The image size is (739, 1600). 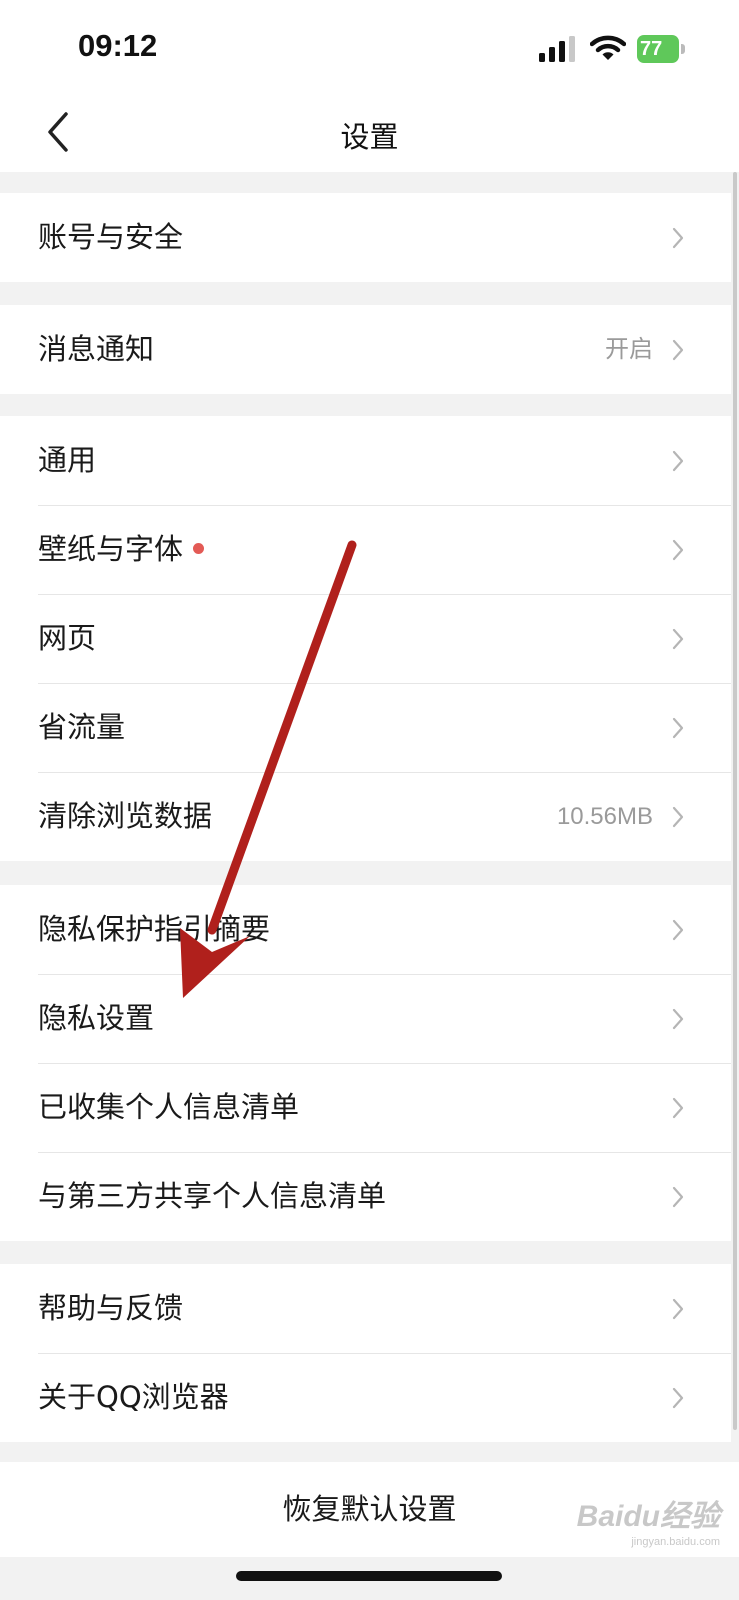 What do you see at coordinates (369, 1576) in the screenshot?
I see `home-indicator` at bounding box center [369, 1576].